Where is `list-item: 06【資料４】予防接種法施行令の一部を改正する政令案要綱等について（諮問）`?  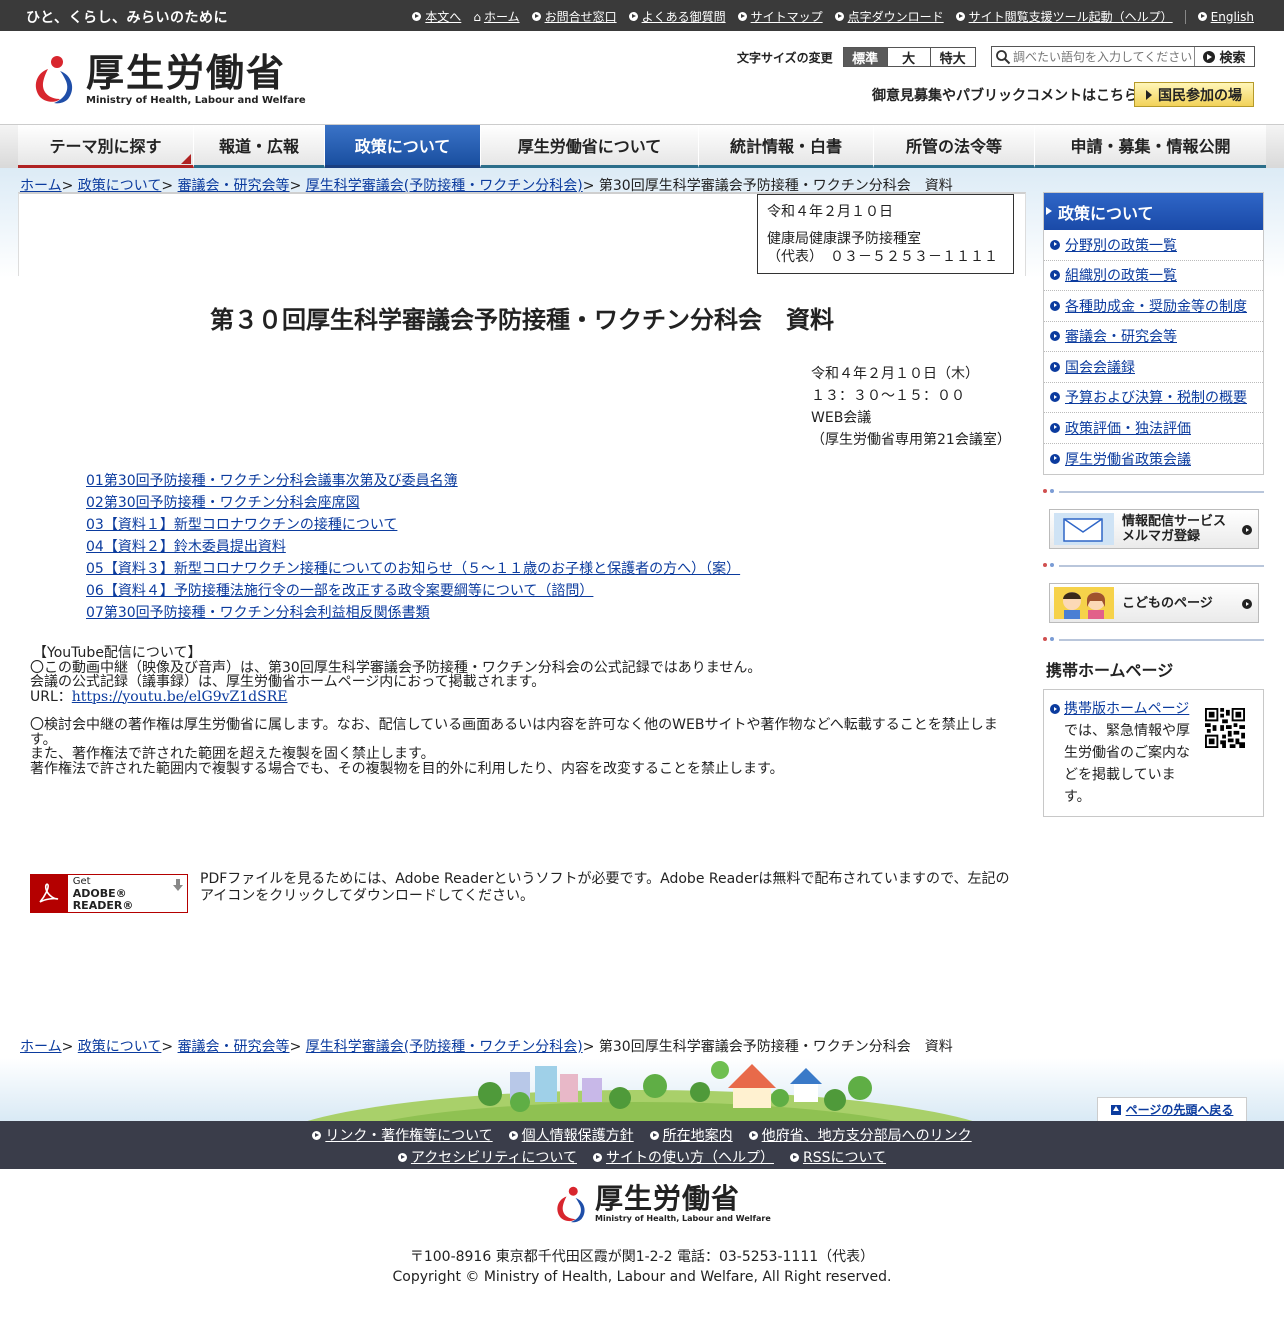
list-item: 06【資料４】予防接種法施行令の一部を改正する政令案要綱等について（諮問） is located at coordinates (413, 591).